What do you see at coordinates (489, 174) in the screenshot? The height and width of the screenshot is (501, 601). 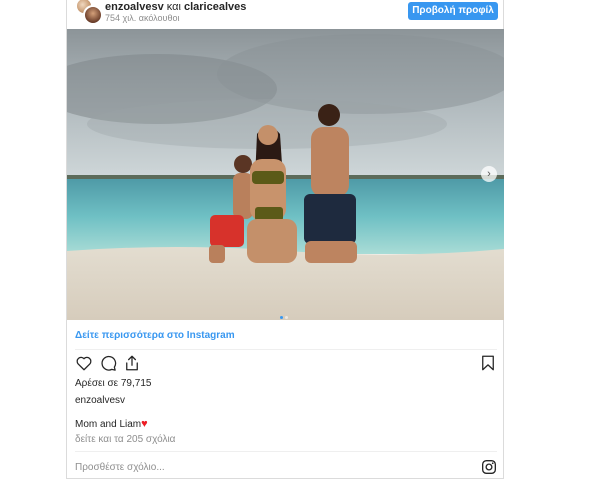 I see `next-arrow-icon: ›` at bounding box center [489, 174].